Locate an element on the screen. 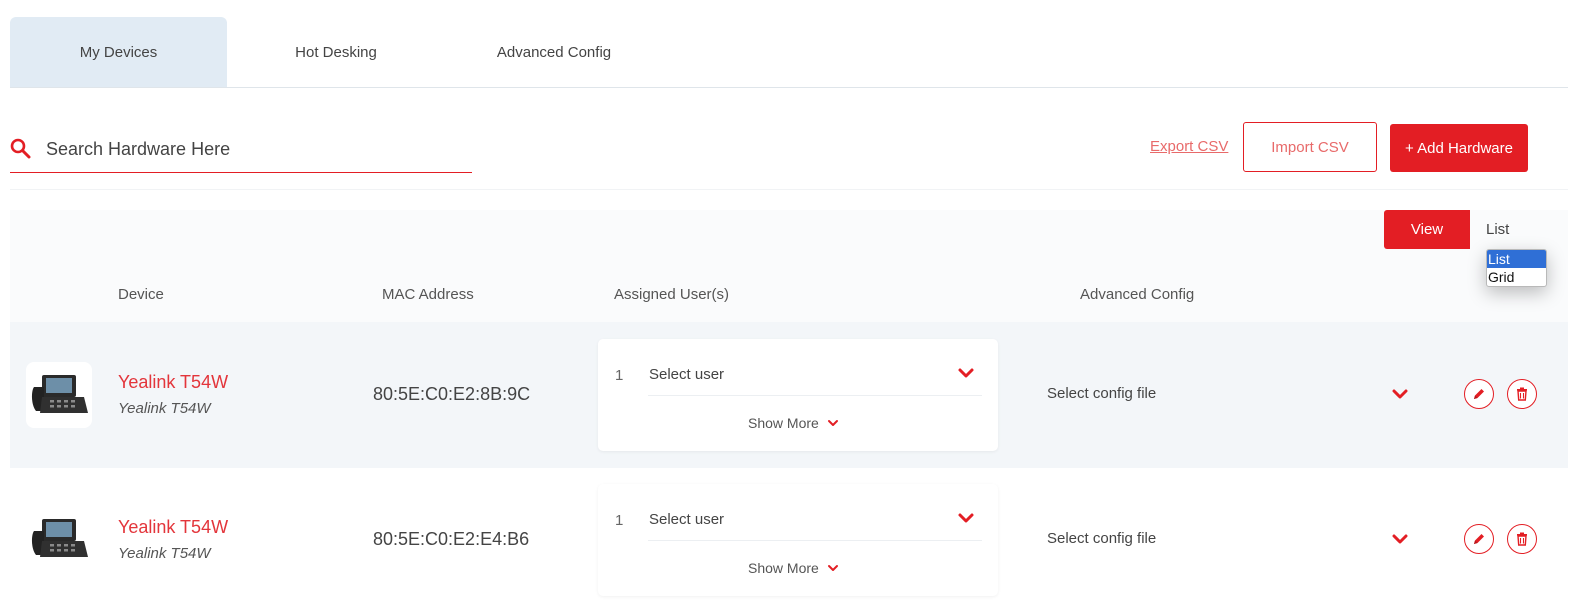 This screenshot has height=614, width=1578. tab-my-devices: My Devices is located at coordinates (118, 52).